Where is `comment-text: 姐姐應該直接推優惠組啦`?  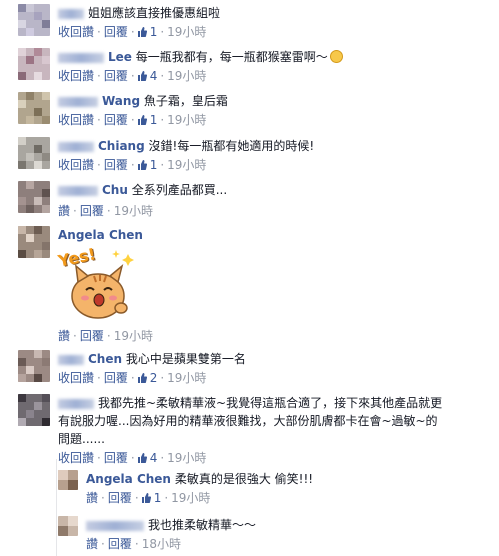 comment-text: 姐姐應該直接推優惠組啦 is located at coordinates (154, 13).